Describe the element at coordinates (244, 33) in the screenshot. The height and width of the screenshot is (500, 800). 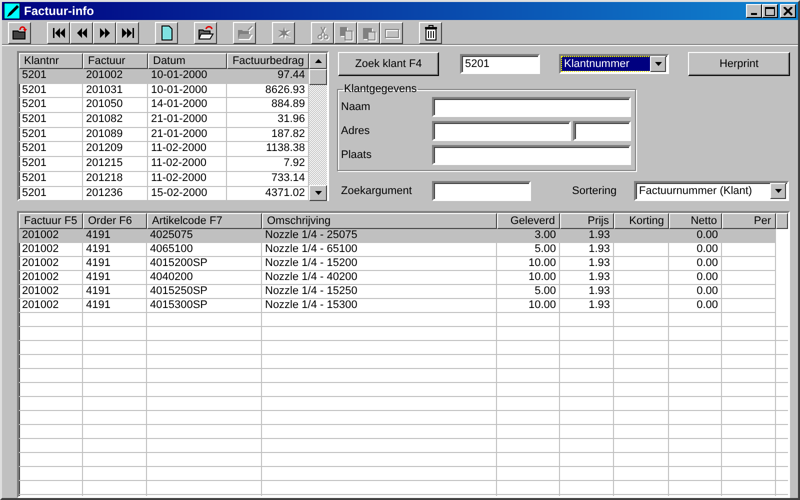
I see `folder-icon` at that location.